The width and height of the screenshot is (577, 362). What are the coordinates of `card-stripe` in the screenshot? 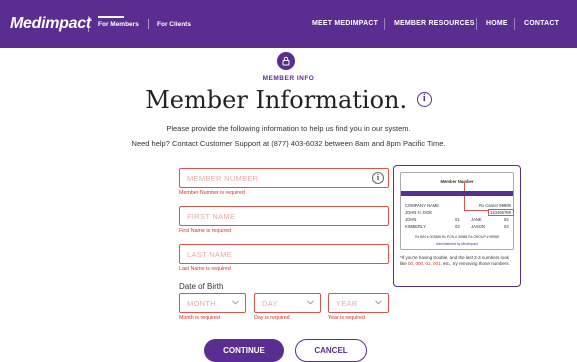 It's located at (457, 193).